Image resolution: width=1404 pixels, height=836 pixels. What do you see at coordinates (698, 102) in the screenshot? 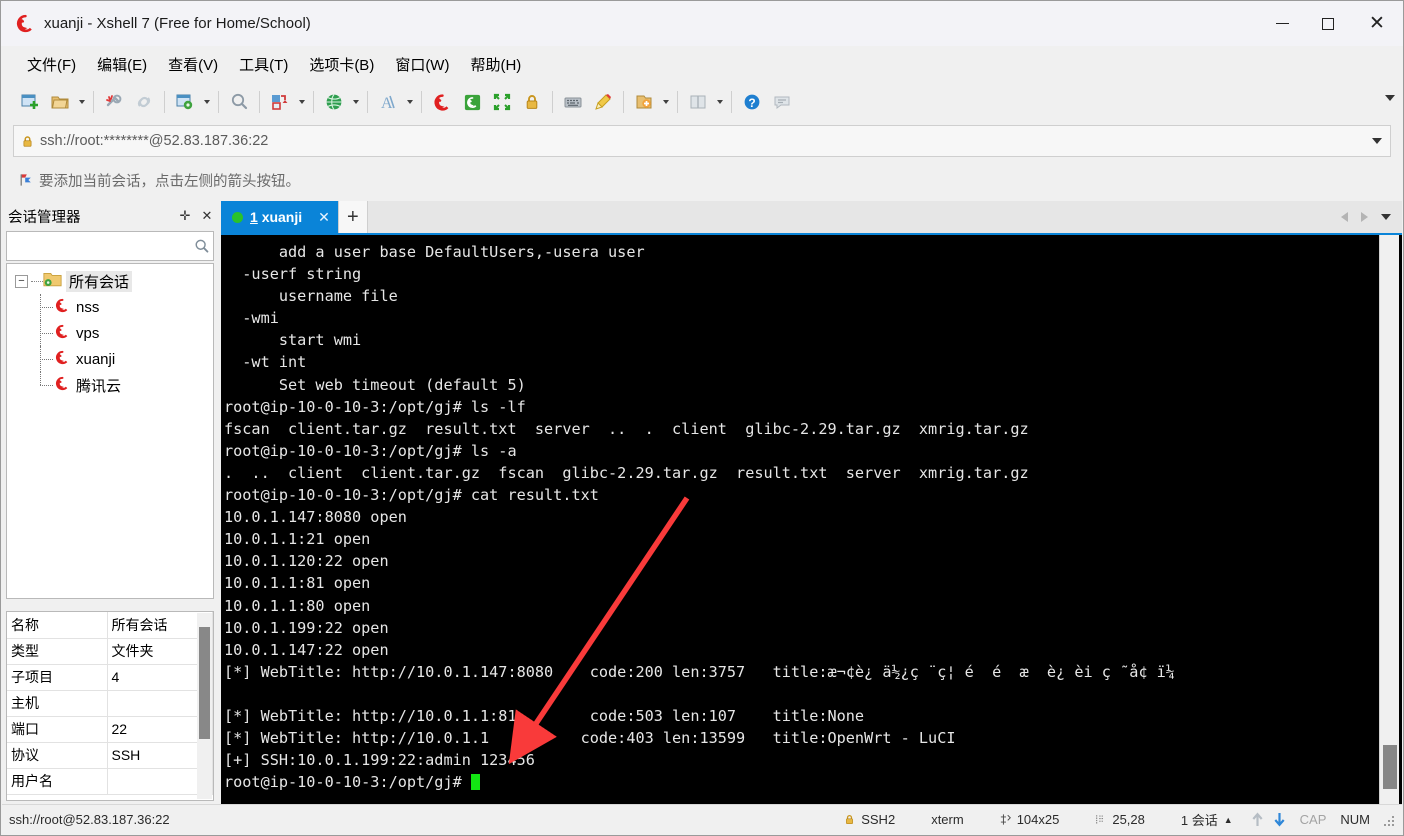
I see `layout-icon` at bounding box center [698, 102].